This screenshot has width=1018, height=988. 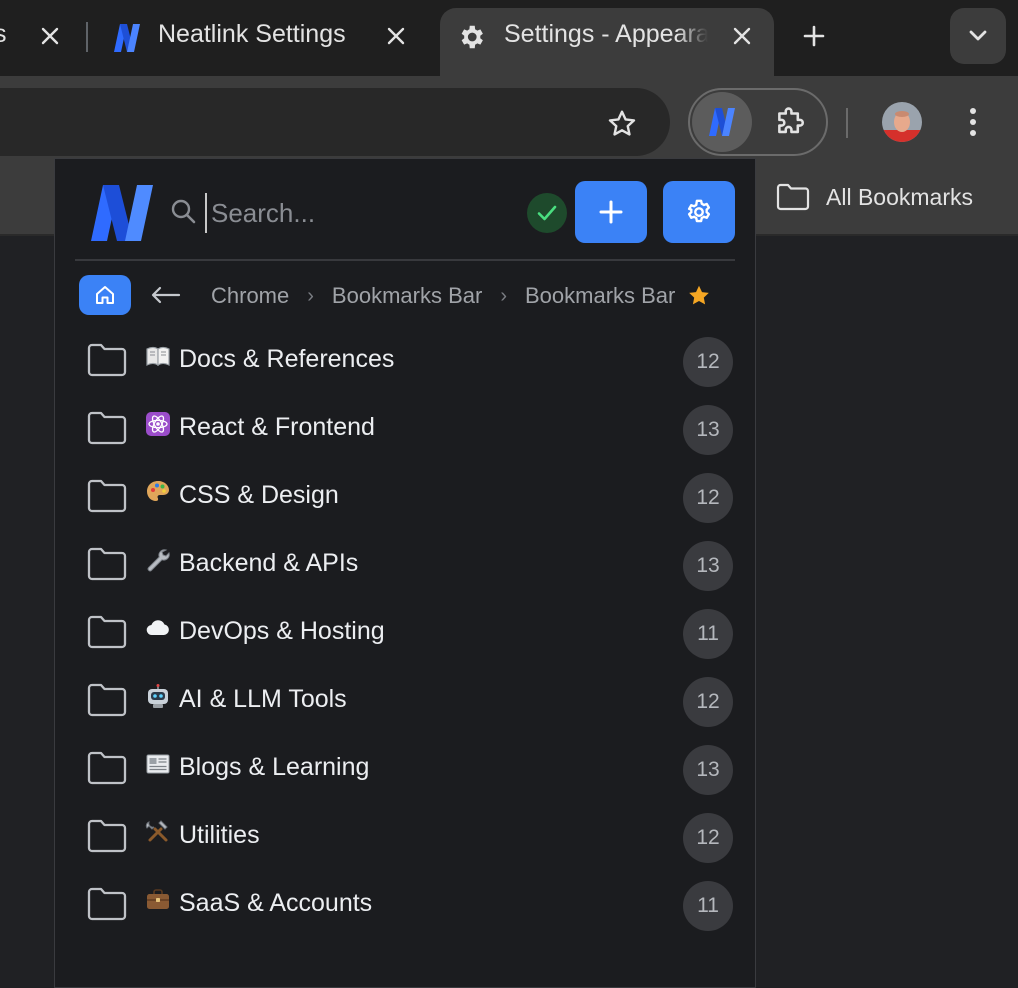 I want to click on add-bookmark-button, so click(x=611, y=212).